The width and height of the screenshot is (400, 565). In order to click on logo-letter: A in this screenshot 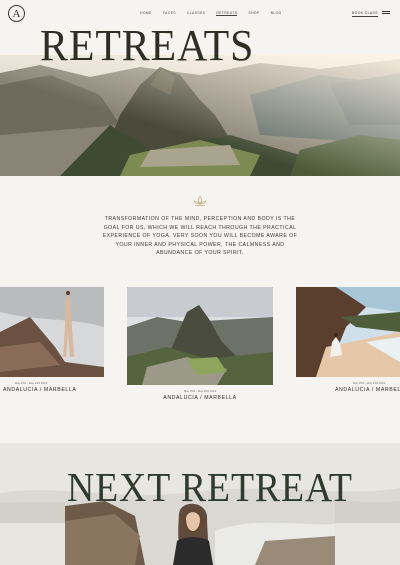, I will do `click(16, 13)`.